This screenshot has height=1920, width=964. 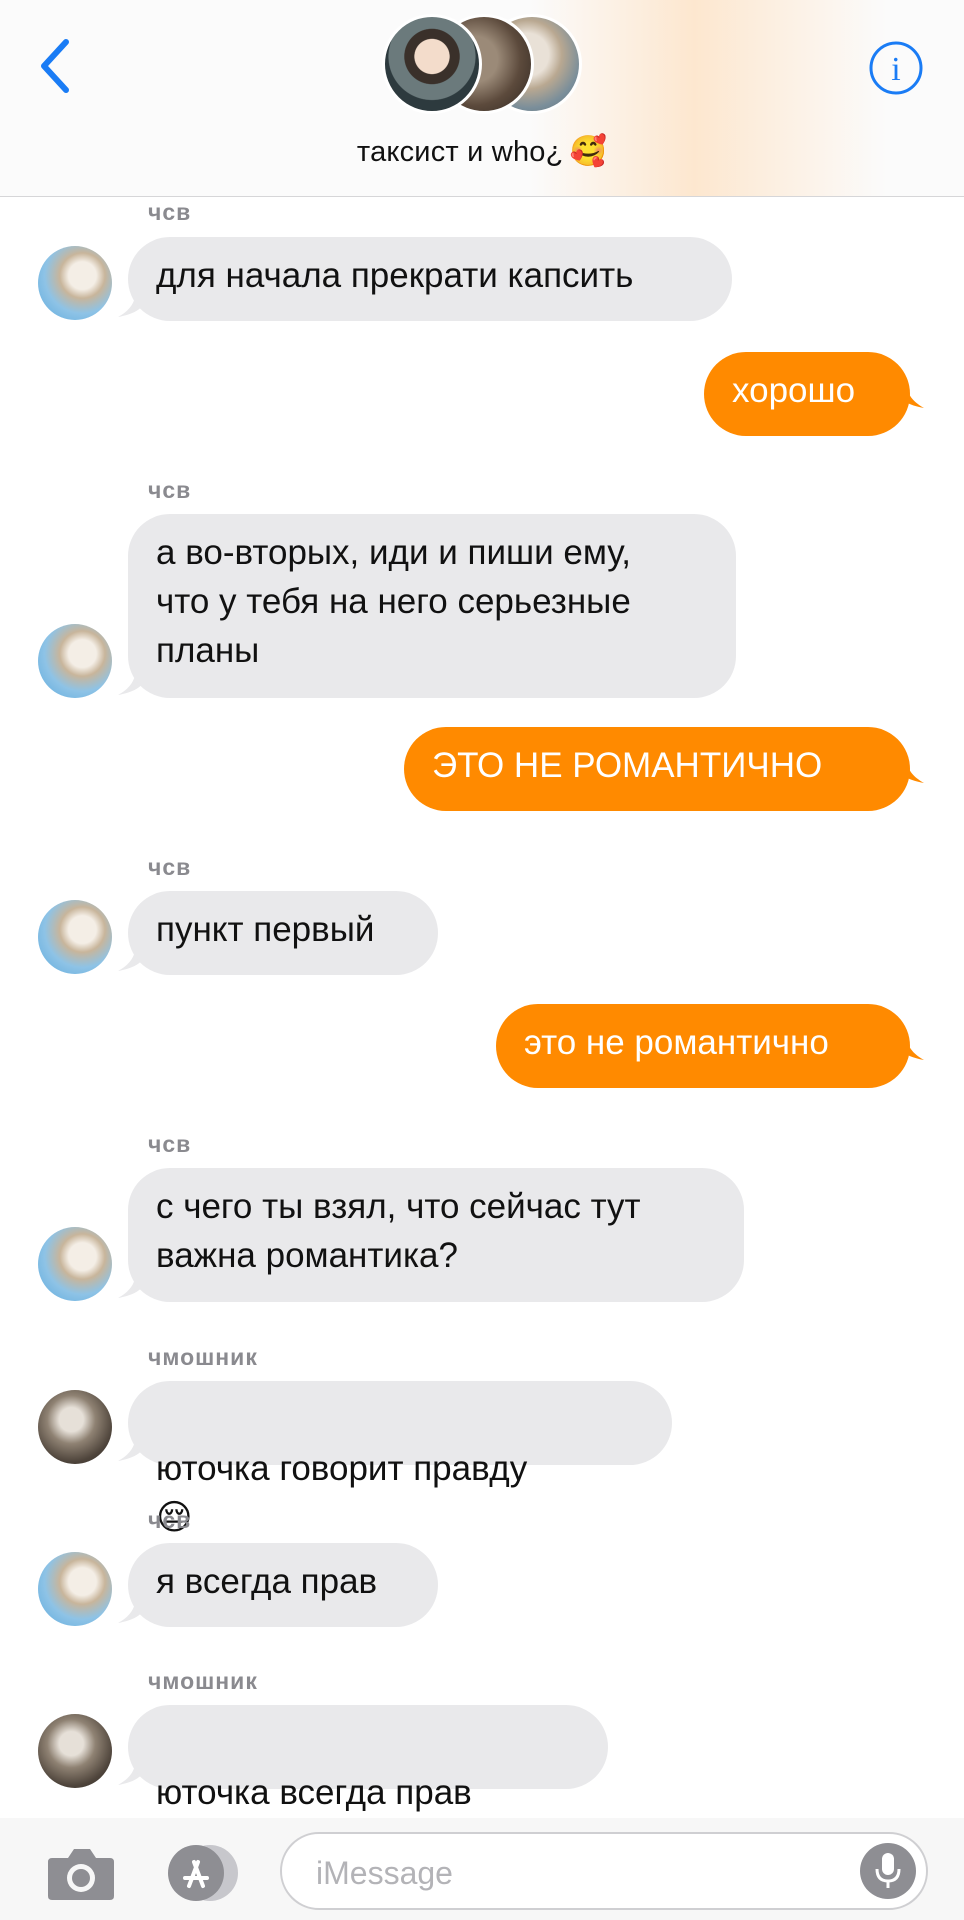 I want to click on conversation-header: таксист и who¿ 🥰 i, so click(x=482, y=98).